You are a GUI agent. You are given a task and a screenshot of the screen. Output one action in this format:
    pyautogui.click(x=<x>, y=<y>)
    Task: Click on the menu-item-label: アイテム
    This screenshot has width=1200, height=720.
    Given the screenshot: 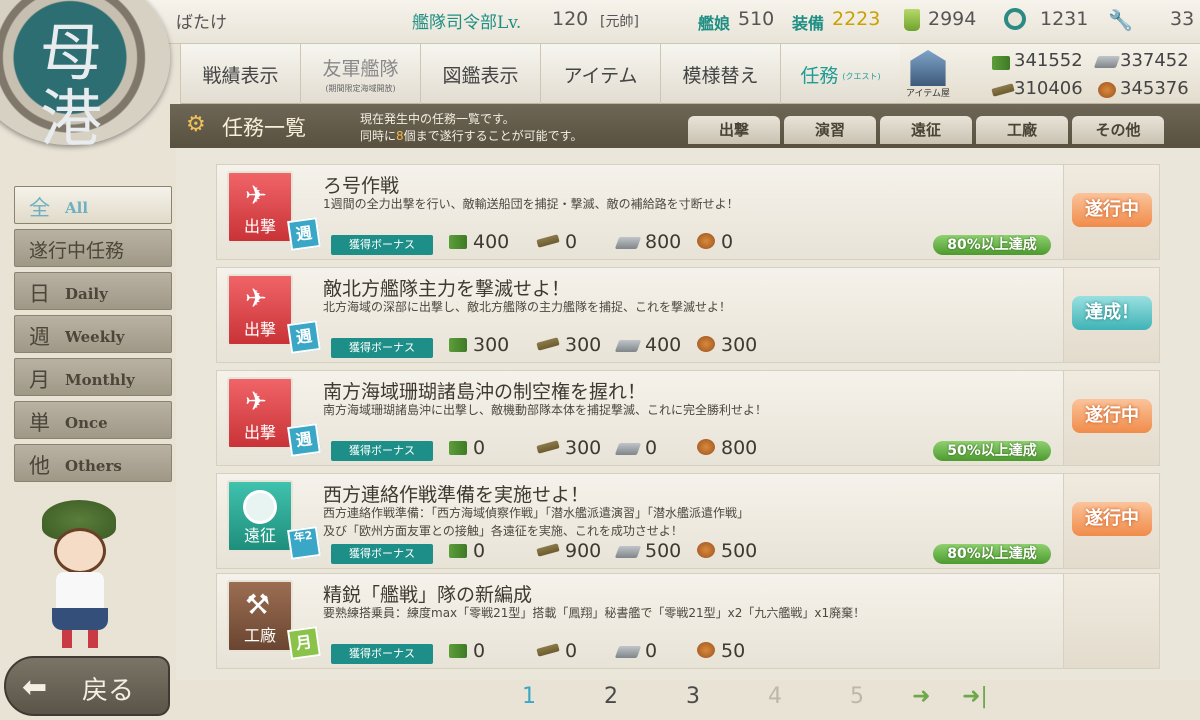 What is the action you would take?
    pyautogui.click(x=600, y=75)
    